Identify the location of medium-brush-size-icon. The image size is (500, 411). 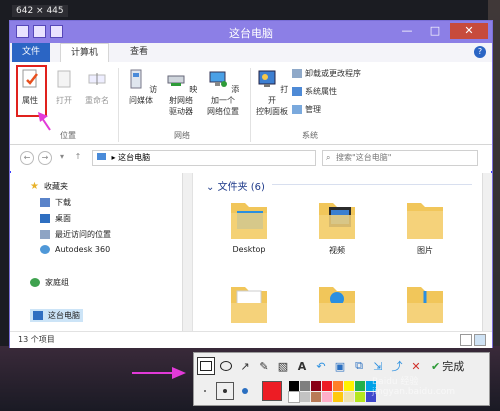
(225, 391).